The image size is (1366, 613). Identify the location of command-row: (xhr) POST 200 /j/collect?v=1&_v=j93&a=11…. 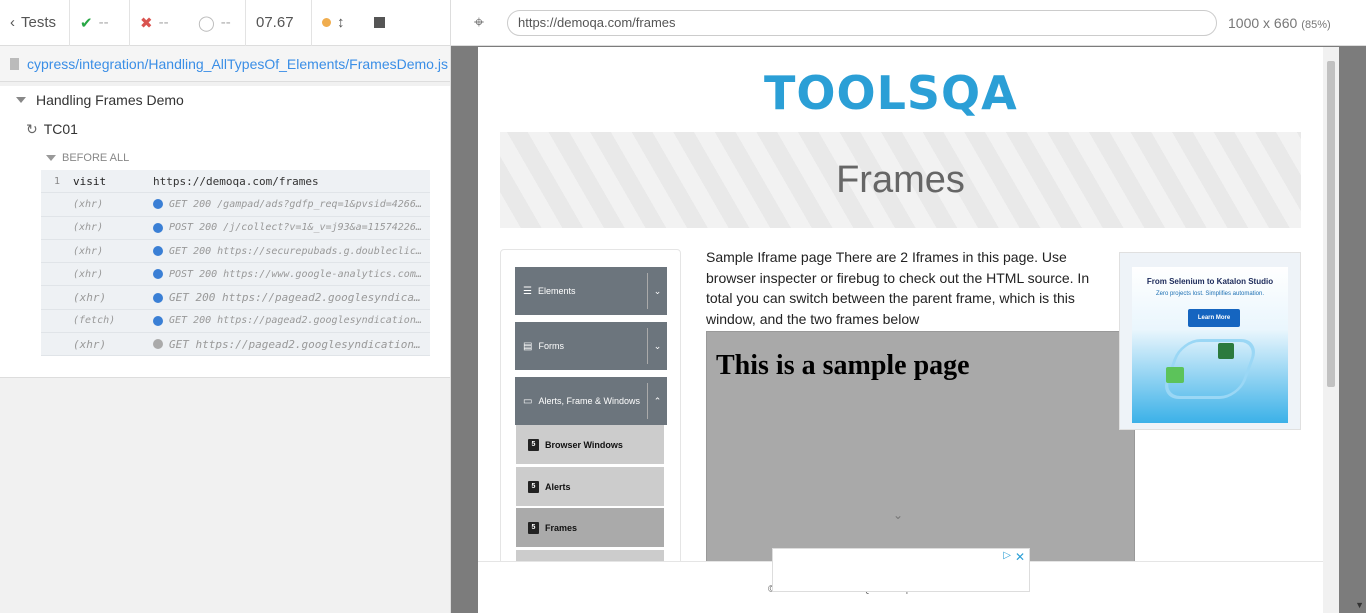
(235, 228).